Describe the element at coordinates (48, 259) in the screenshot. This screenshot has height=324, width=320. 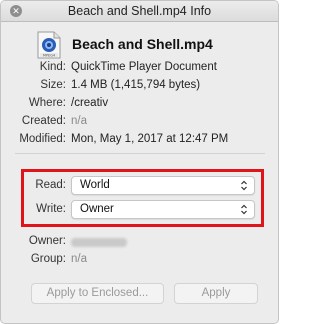
I see `group-label: Group:` at that location.